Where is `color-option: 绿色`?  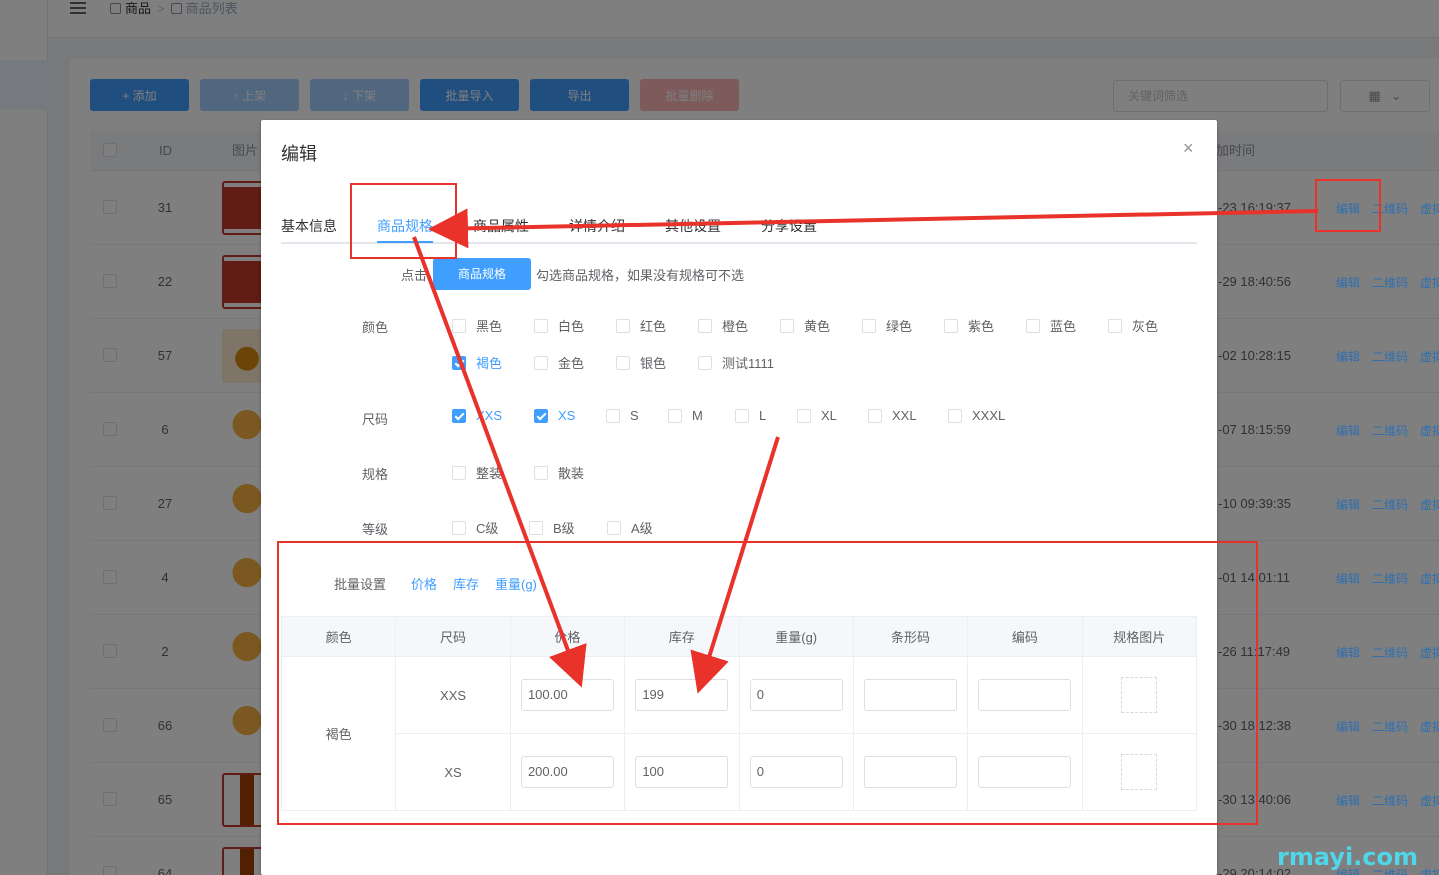
color-option: 绿色 is located at coordinates (887, 325).